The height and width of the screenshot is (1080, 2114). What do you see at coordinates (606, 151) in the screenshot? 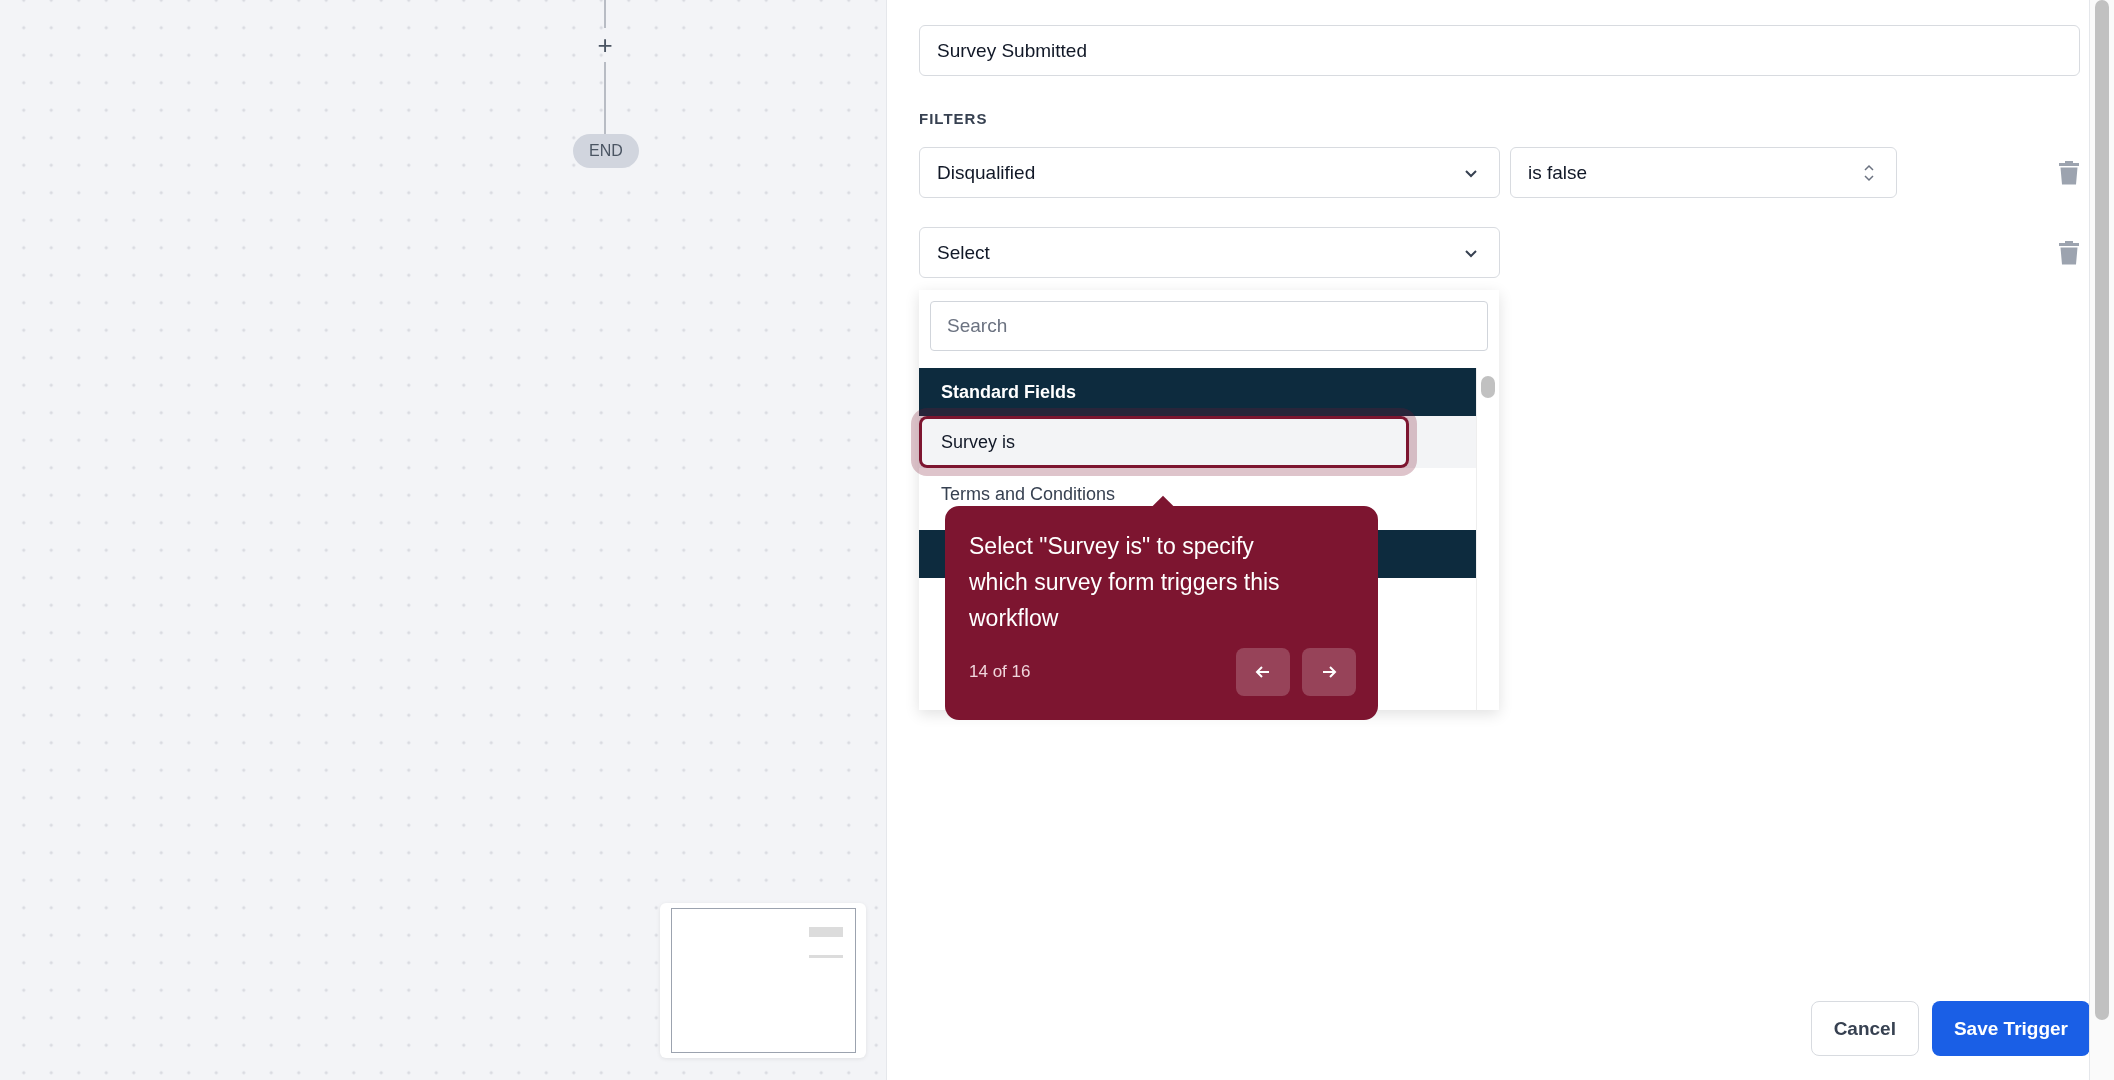
I see `end-node: END` at bounding box center [606, 151].